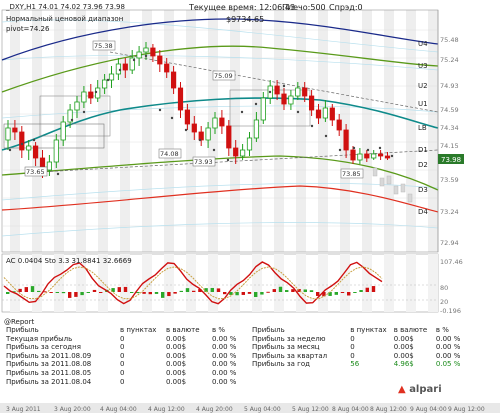  What do you see at coordinates (130, 382) in the screenshot?
I see `report-row: Прибыль за 2011.08.04 0 0.00$ 0.00 %` at bounding box center [130, 382].